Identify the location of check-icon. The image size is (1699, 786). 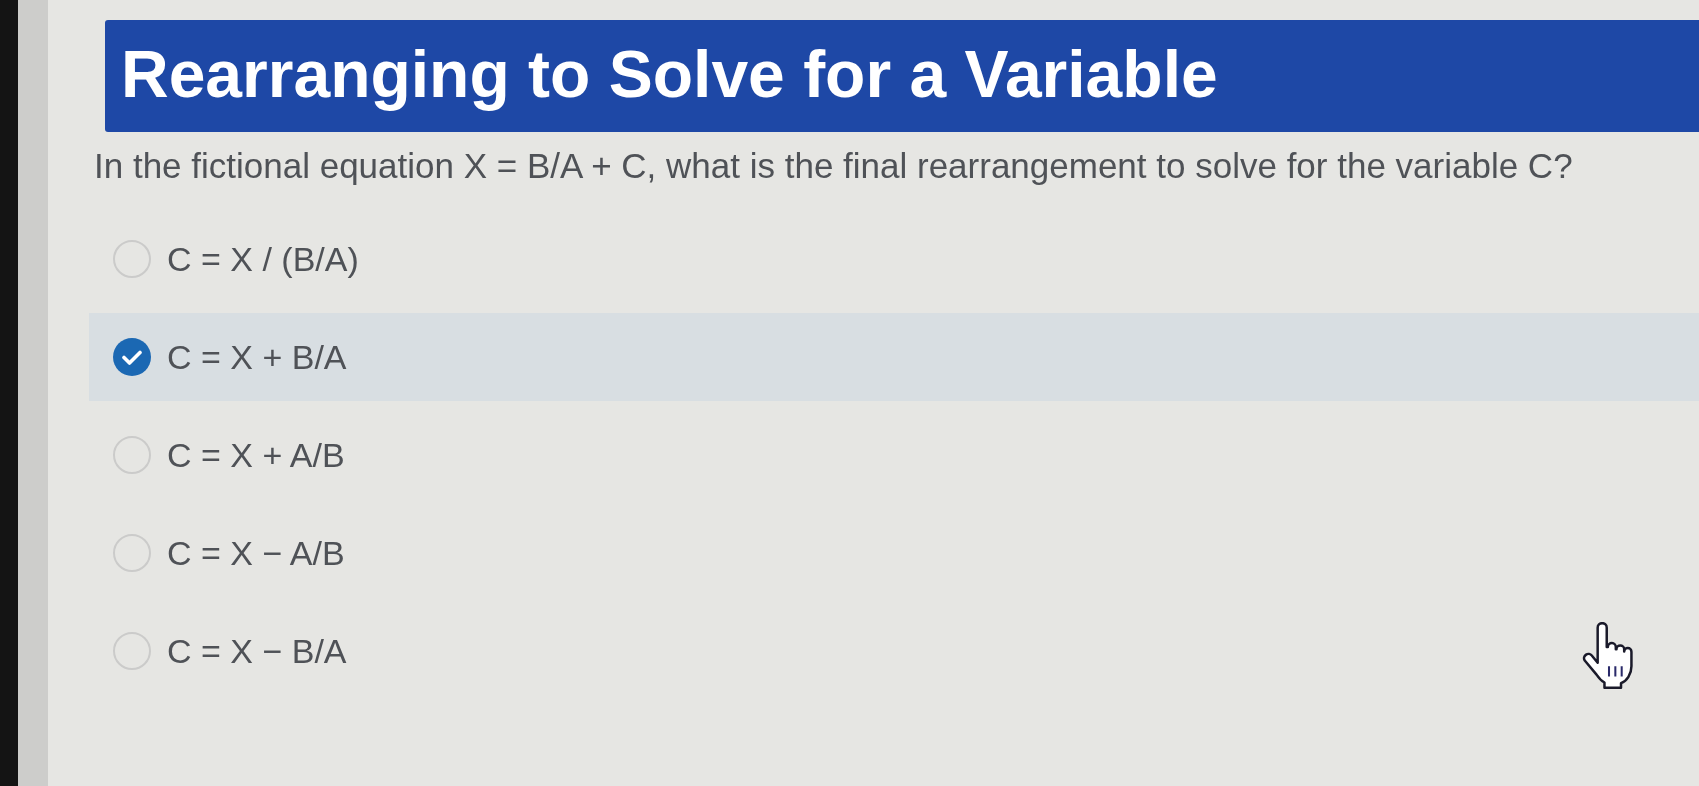
(132, 357).